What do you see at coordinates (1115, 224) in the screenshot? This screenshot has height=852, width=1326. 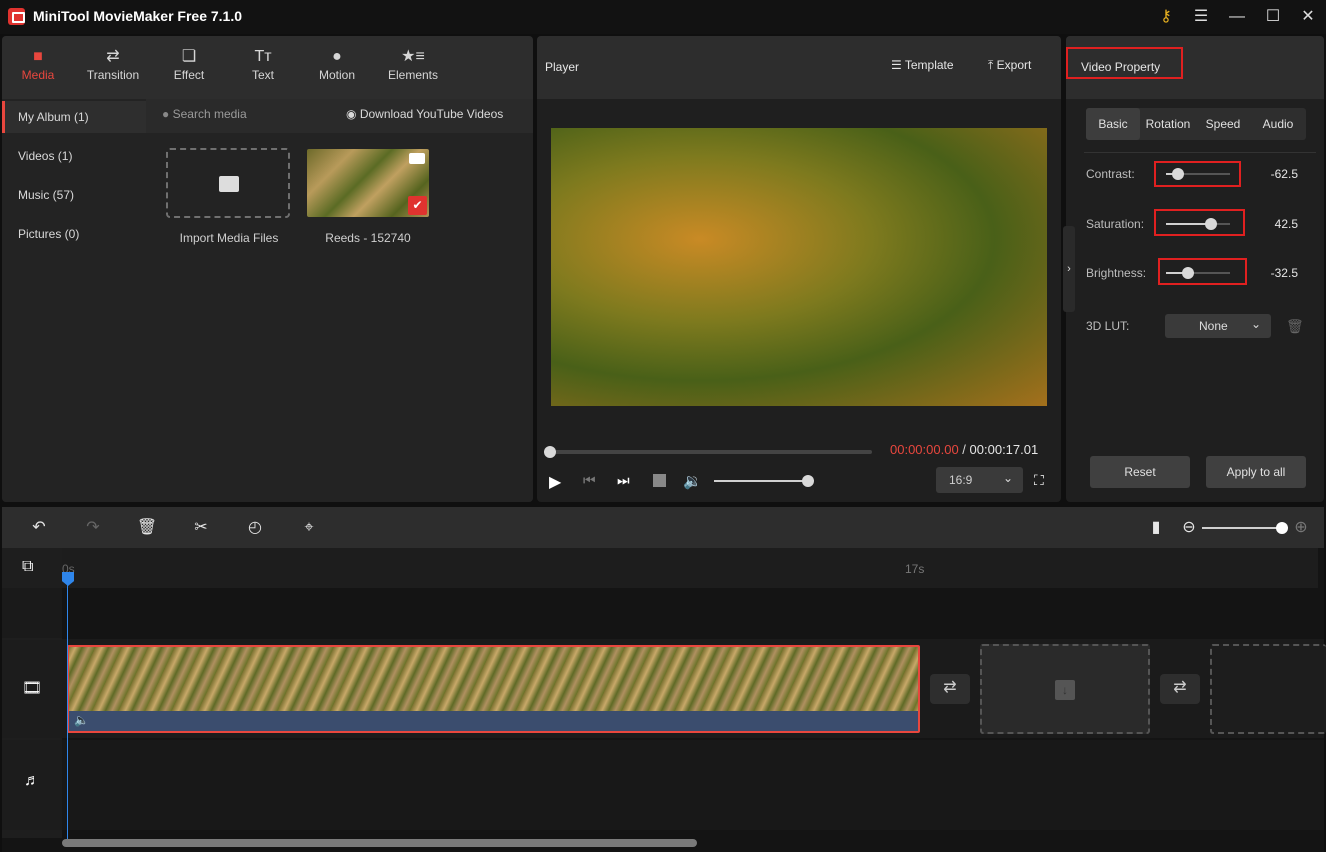 I see `saturation-label: Saturation:` at bounding box center [1115, 224].